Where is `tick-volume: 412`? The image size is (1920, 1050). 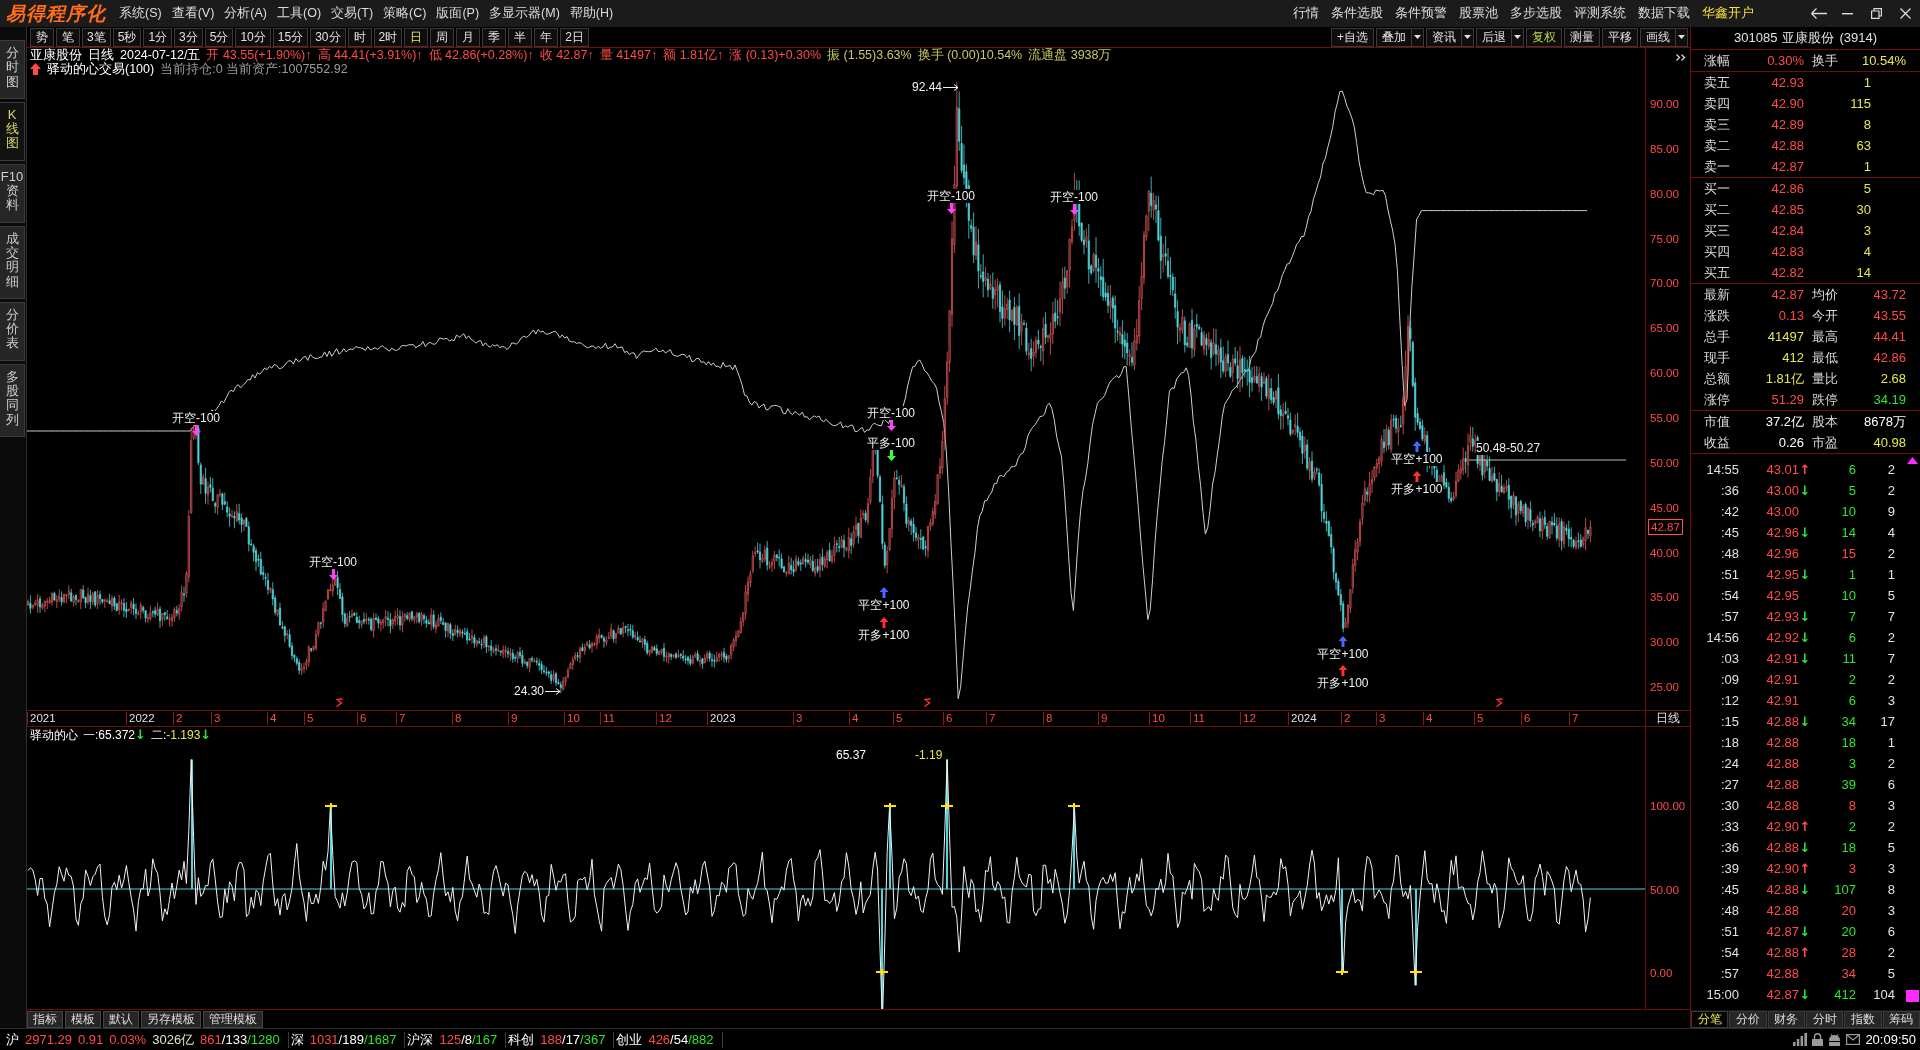 tick-volume: 412 is located at coordinates (1845, 994).